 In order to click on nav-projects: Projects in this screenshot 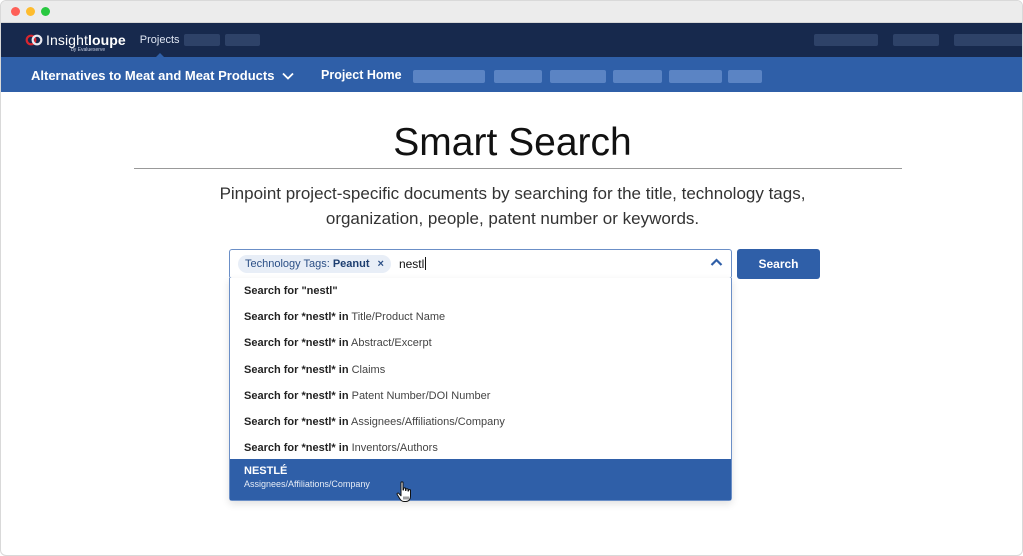, I will do `click(159, 40)`.